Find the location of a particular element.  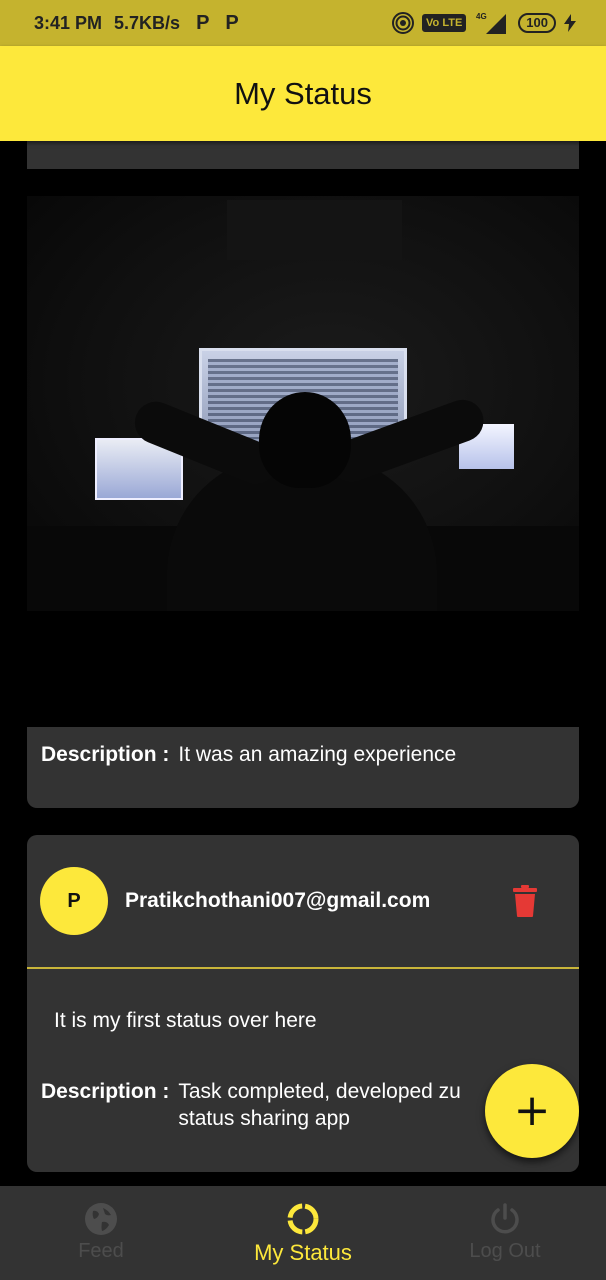

status-card-header: P Pratikchothani007@gmail.com is located at coordinates (303, 902).